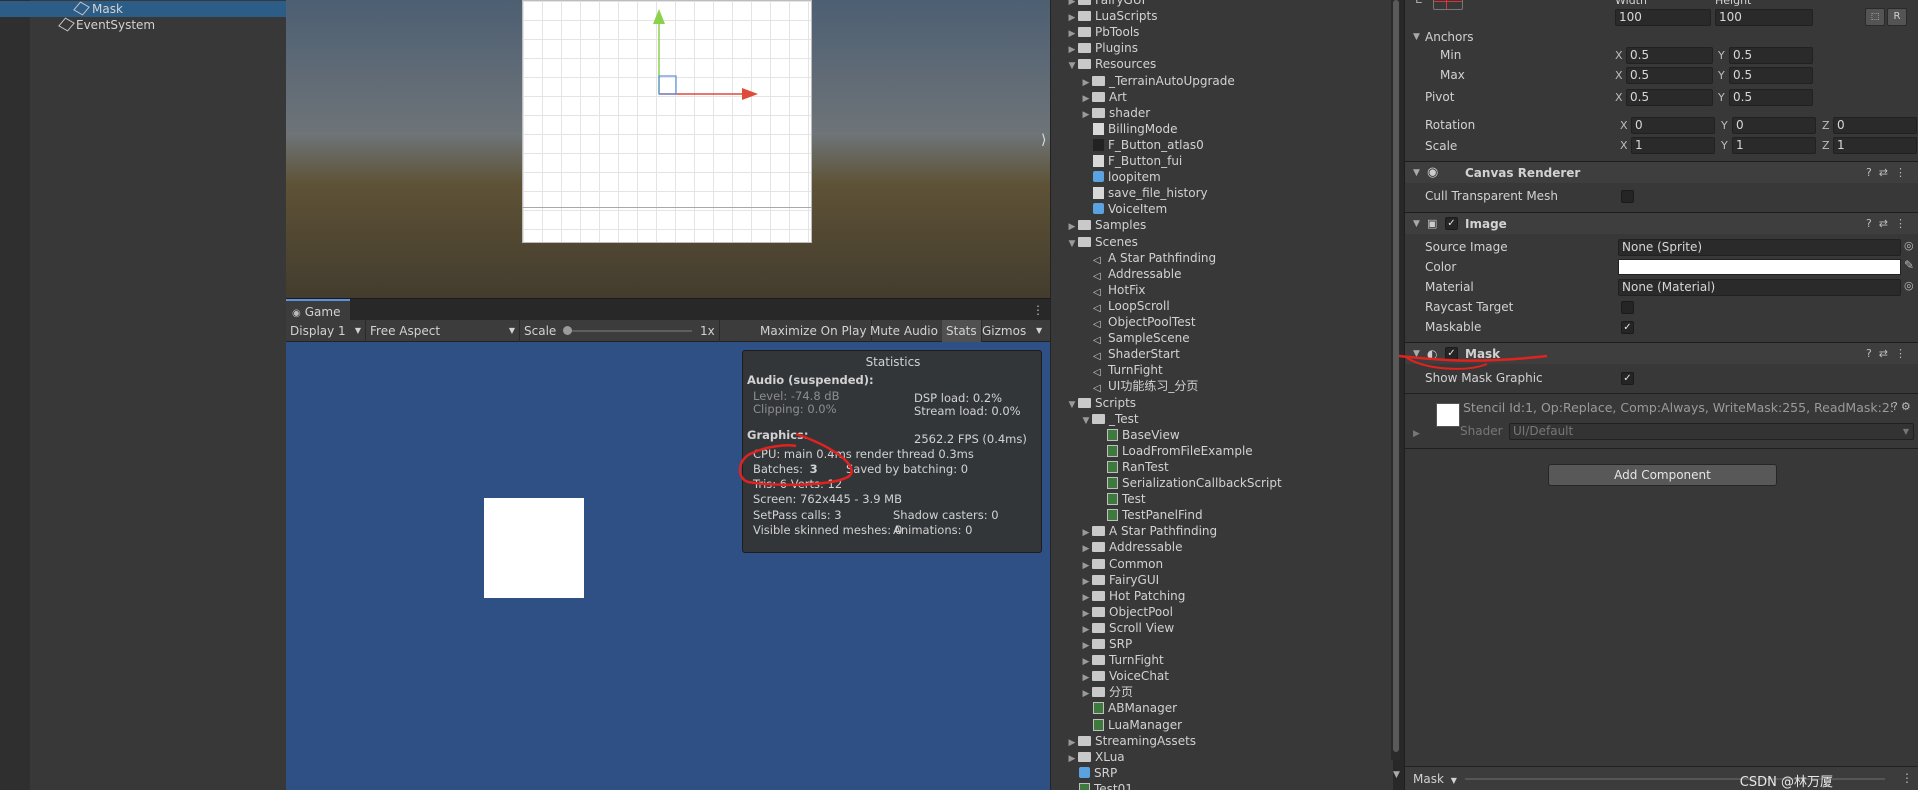 Image resolution: width=1918 pixels, height=790 pixels. Describe the element at coordinates (1107, 644) in the screenshot. I see `project-item: ▶ SRP` at that location.